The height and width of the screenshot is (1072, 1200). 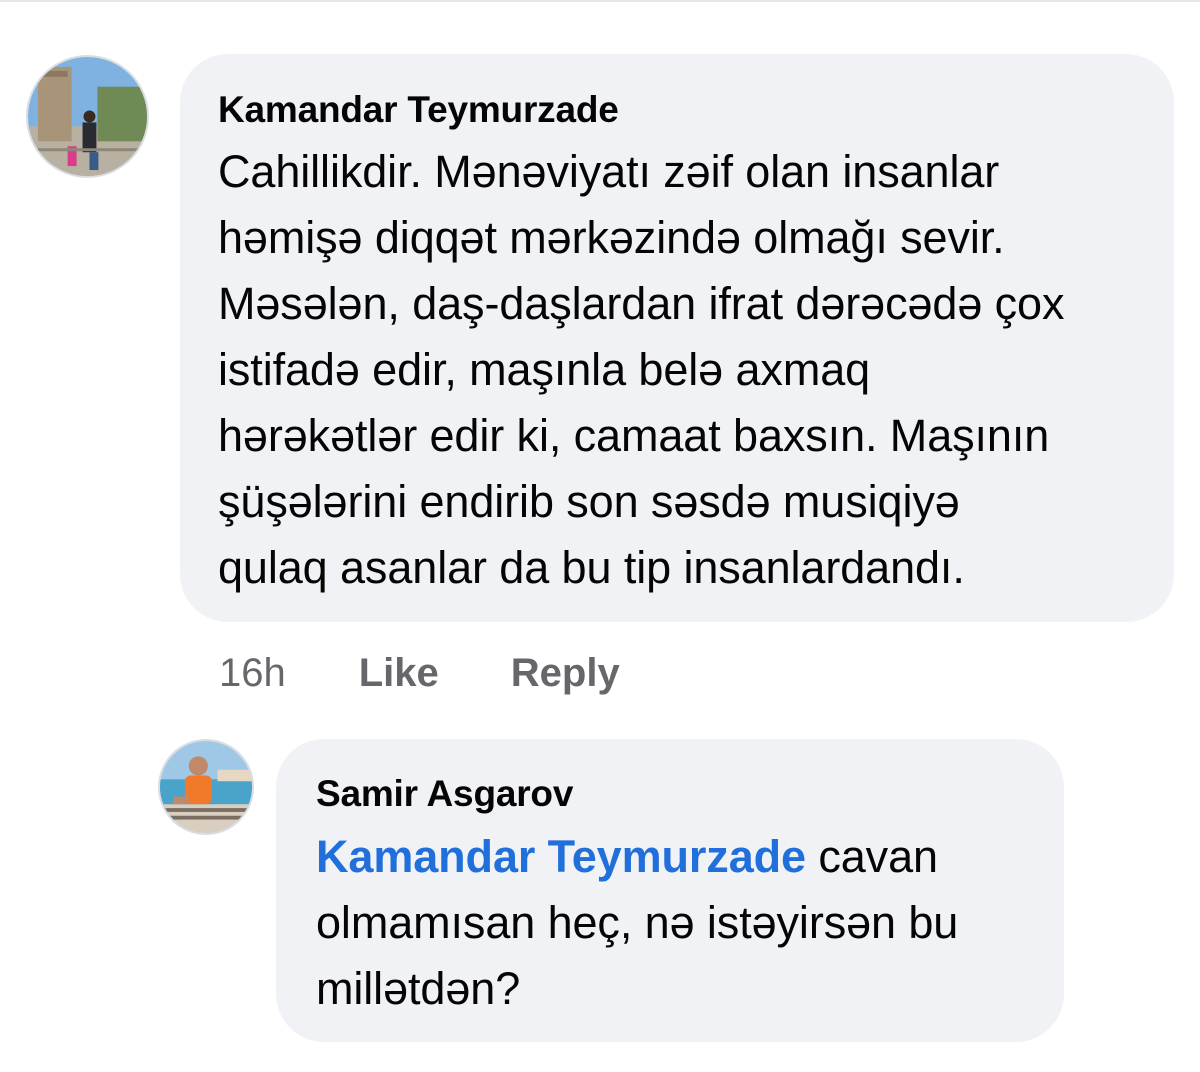 What do you see at coordinates (252, 673) in the screenshot?
I see `comment-timestamp: 16h` at bounding box center [252, 673].